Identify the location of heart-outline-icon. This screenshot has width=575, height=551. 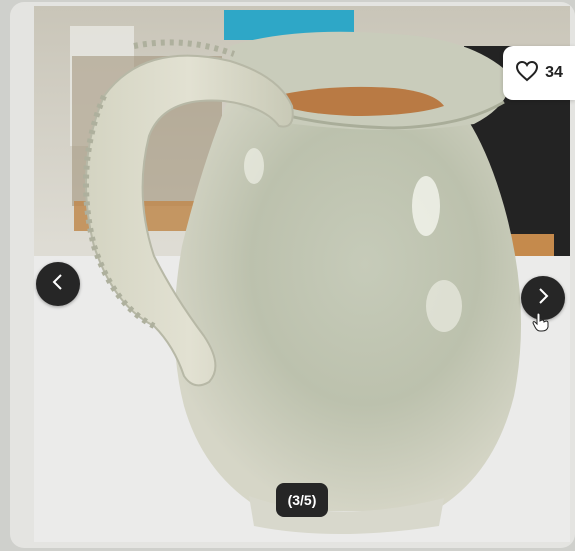
(527, 73).